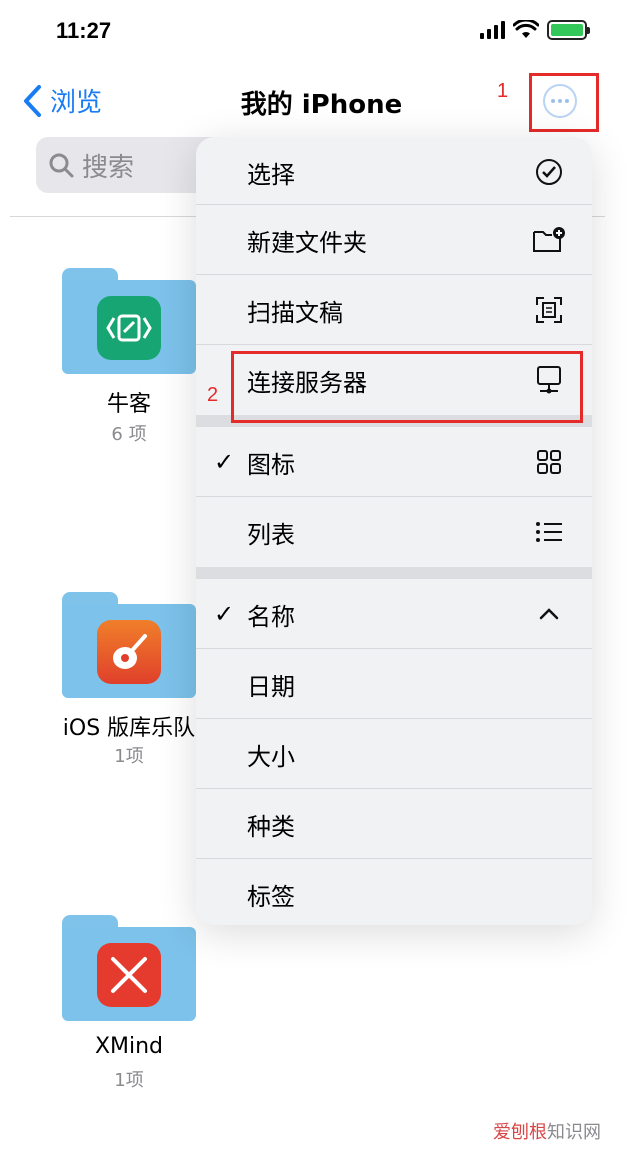  I want to click on watermark-site: 知识网, so click(574, 1132).